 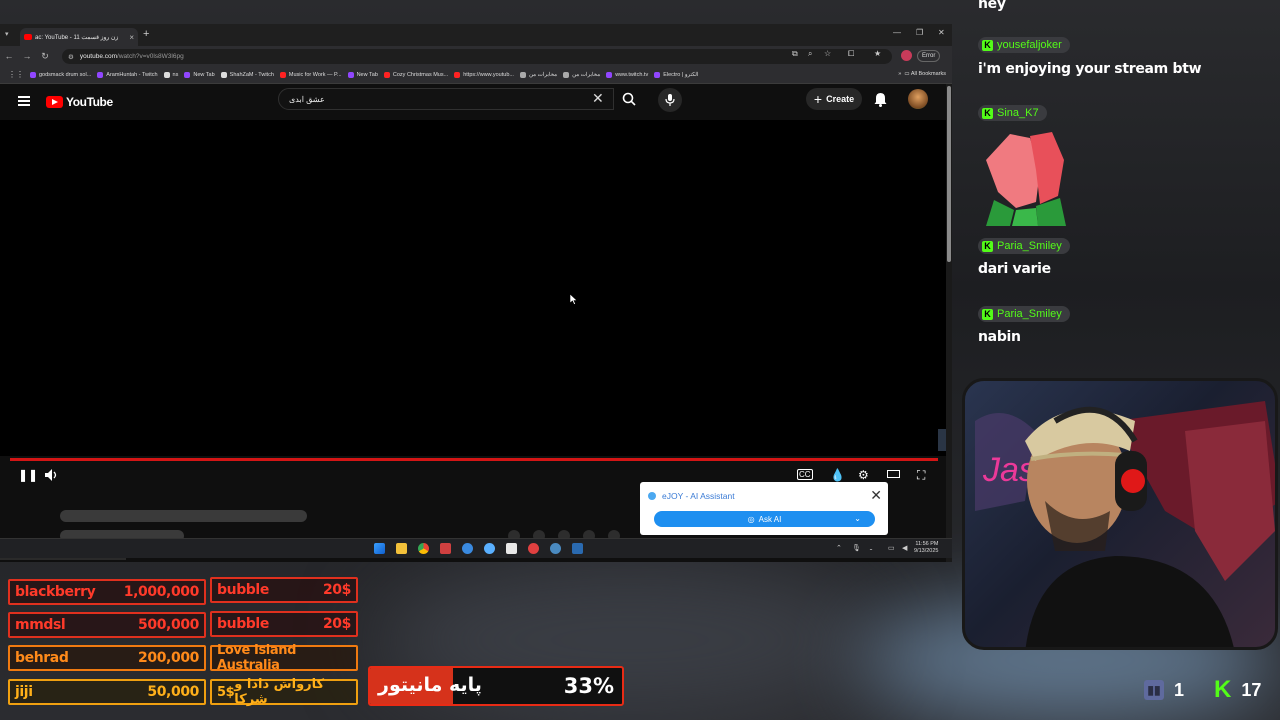 What do you see at coordinates (45, 56) in the screenshot?
I see `reload-button: ↻` at bounding box center [45, 56].